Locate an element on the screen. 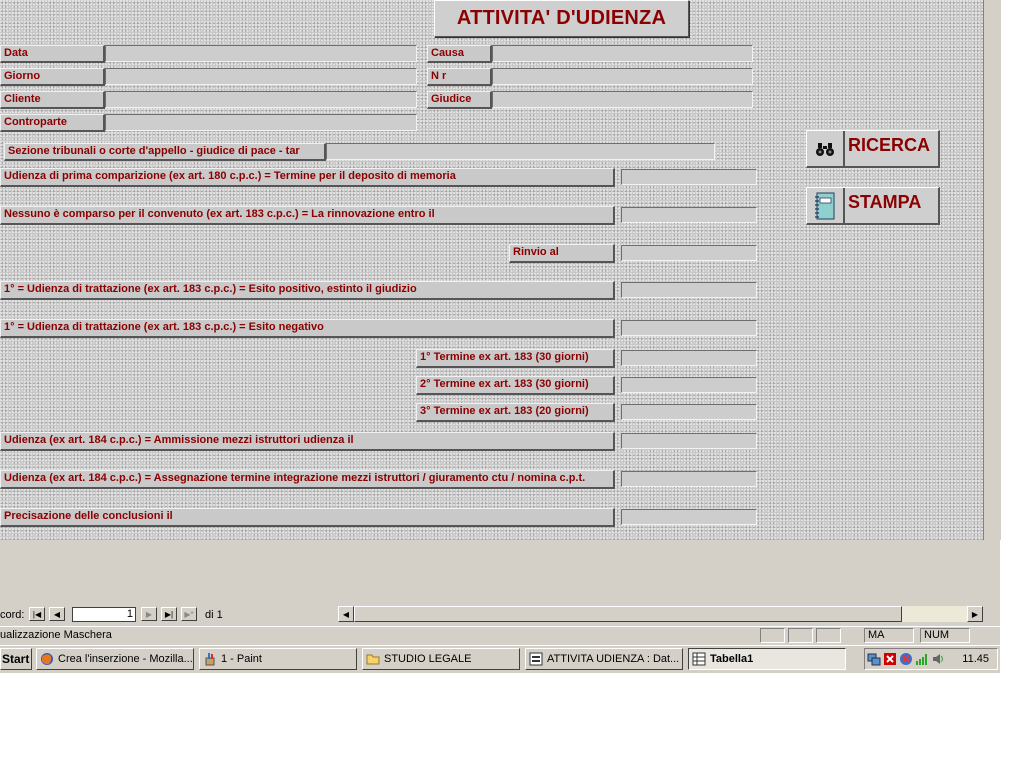 The image size is (1024, 768). form-empty-area is located at coordinates (500, 572).